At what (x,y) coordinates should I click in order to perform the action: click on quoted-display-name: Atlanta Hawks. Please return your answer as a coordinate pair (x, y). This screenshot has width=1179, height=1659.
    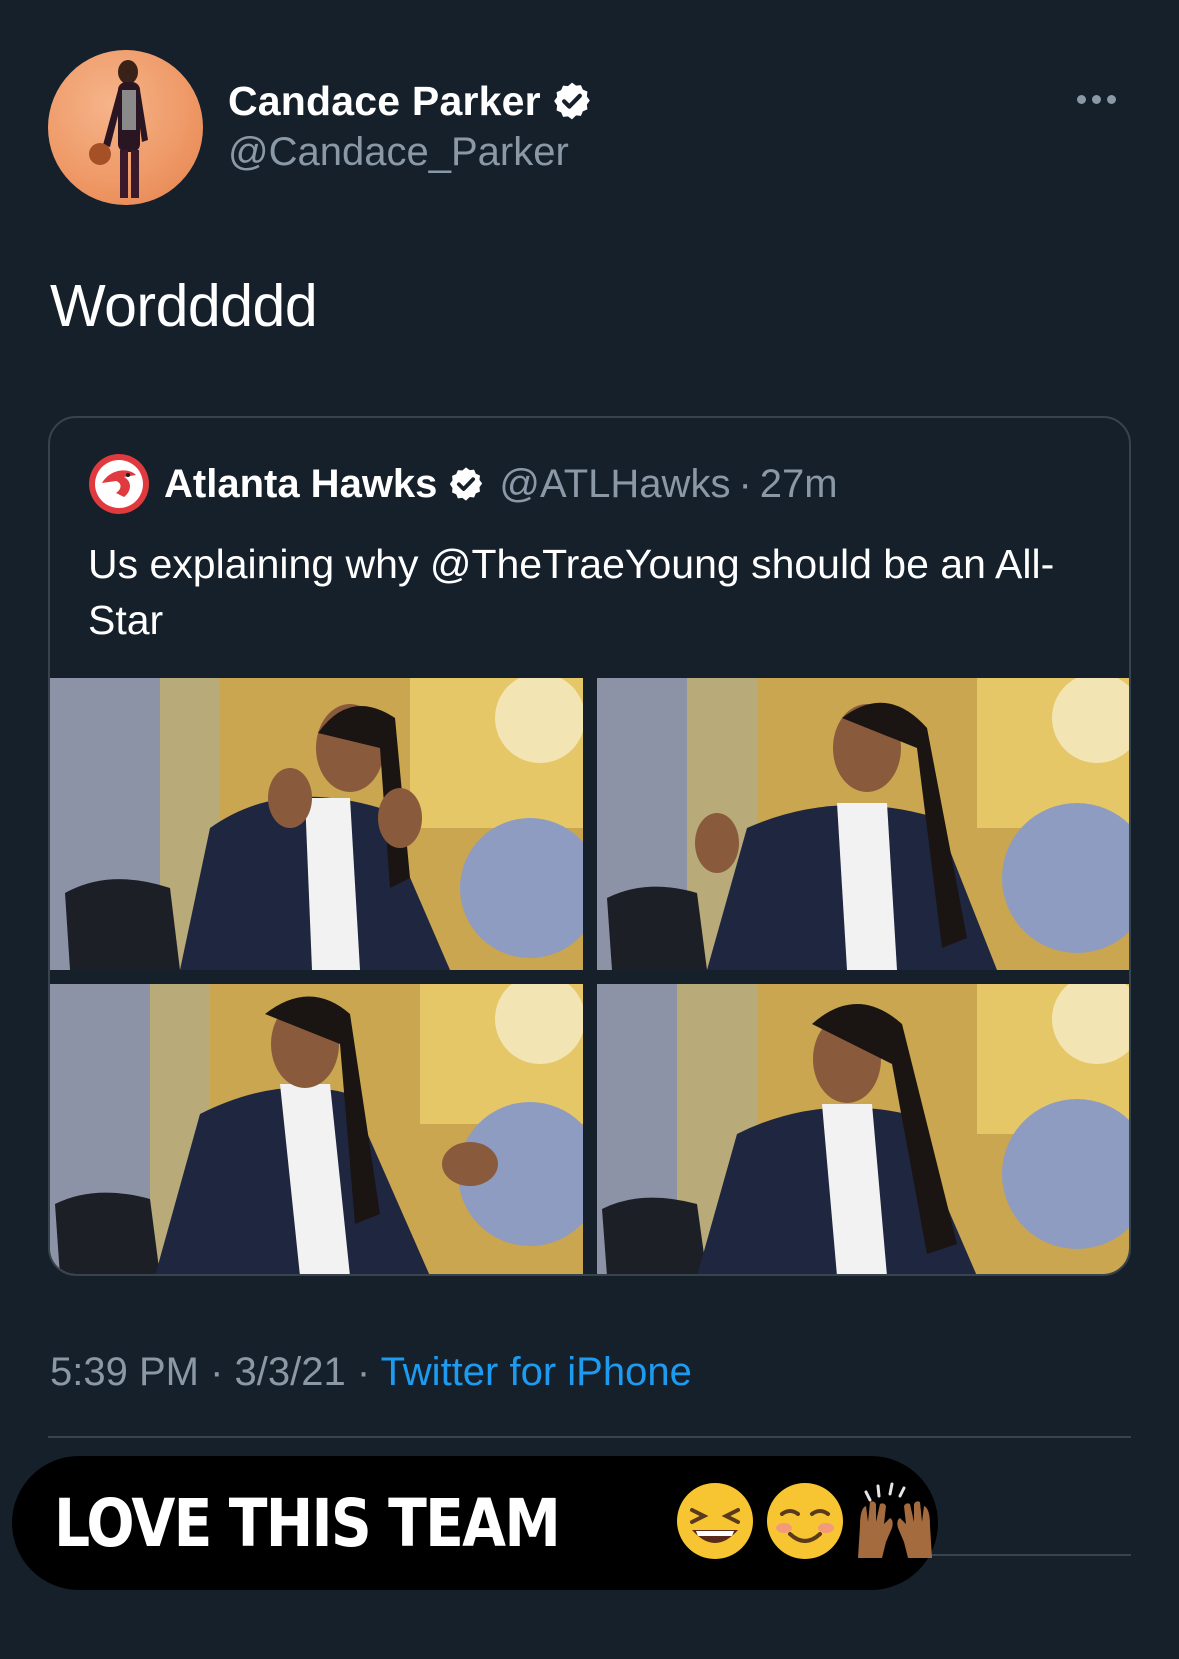
    Looking at the image, I should click on (300, 484).